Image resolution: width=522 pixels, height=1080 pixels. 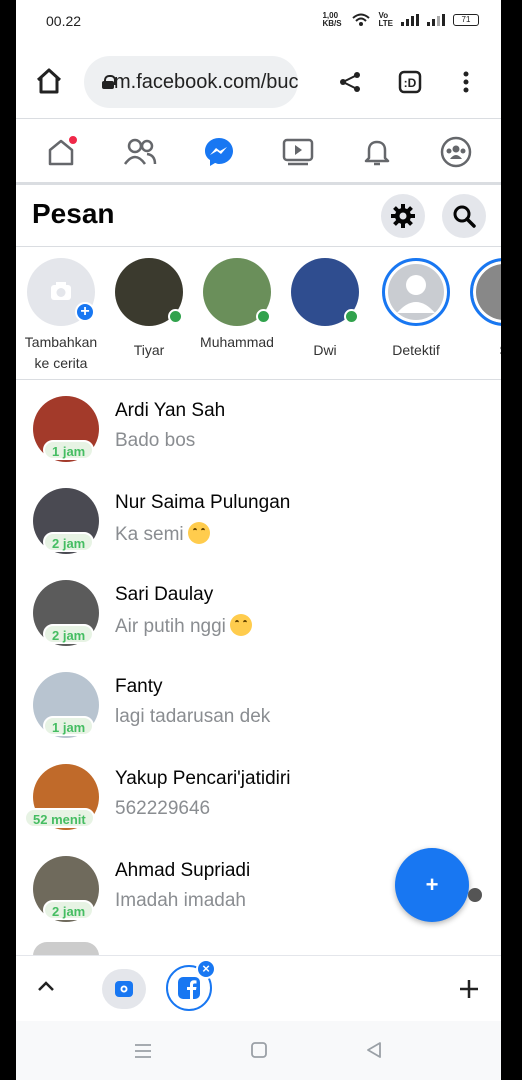 I want to click on net-speed-icon: 1,00 KB/S, so click(x=332, y=19).